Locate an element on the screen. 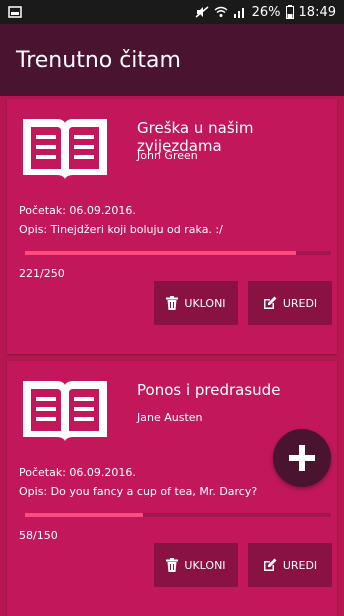 The height and width of the screenshot is (616, 344). app-bar: Trenutno čitam is located at coordinates (172, 60).